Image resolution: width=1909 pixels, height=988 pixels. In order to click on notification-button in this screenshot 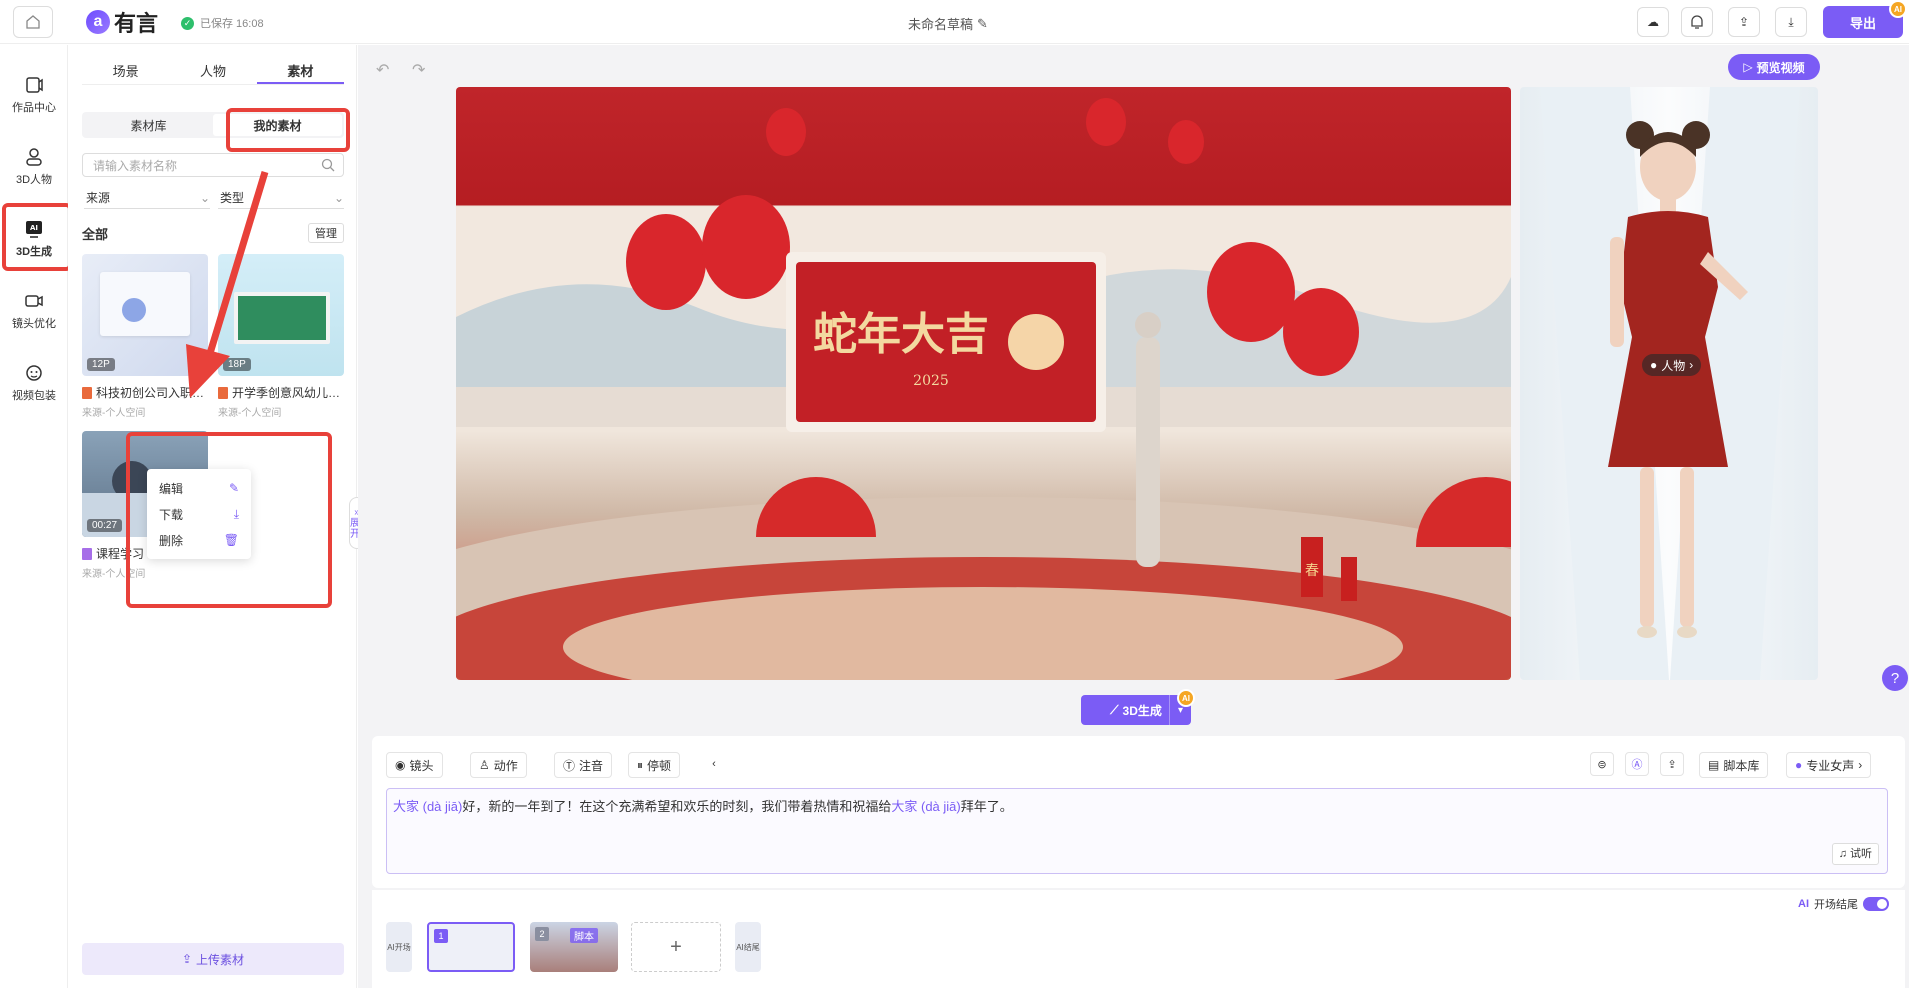, I will do `click(1697, 22)`.